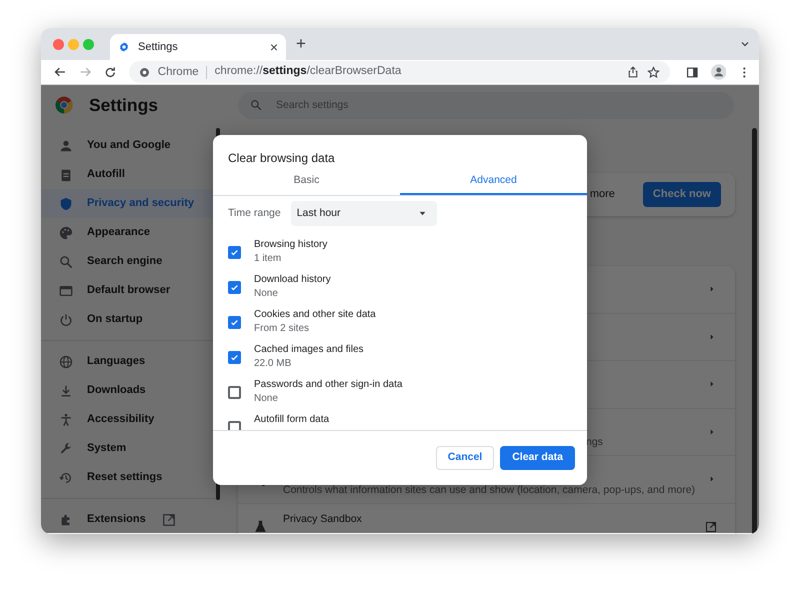 Image resolution: width=800 pixels, height=589 pixels. Describe the element at coordinates (182, 72) in the screenshot. I see `site-origin: Chrome` at that location.